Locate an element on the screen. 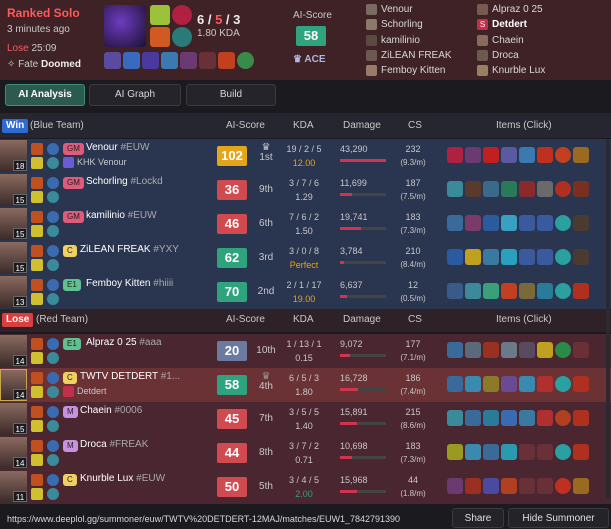 The width and height of the screenshot is (611, 529). player-link: Schorling is located at coordinates (409, 24).